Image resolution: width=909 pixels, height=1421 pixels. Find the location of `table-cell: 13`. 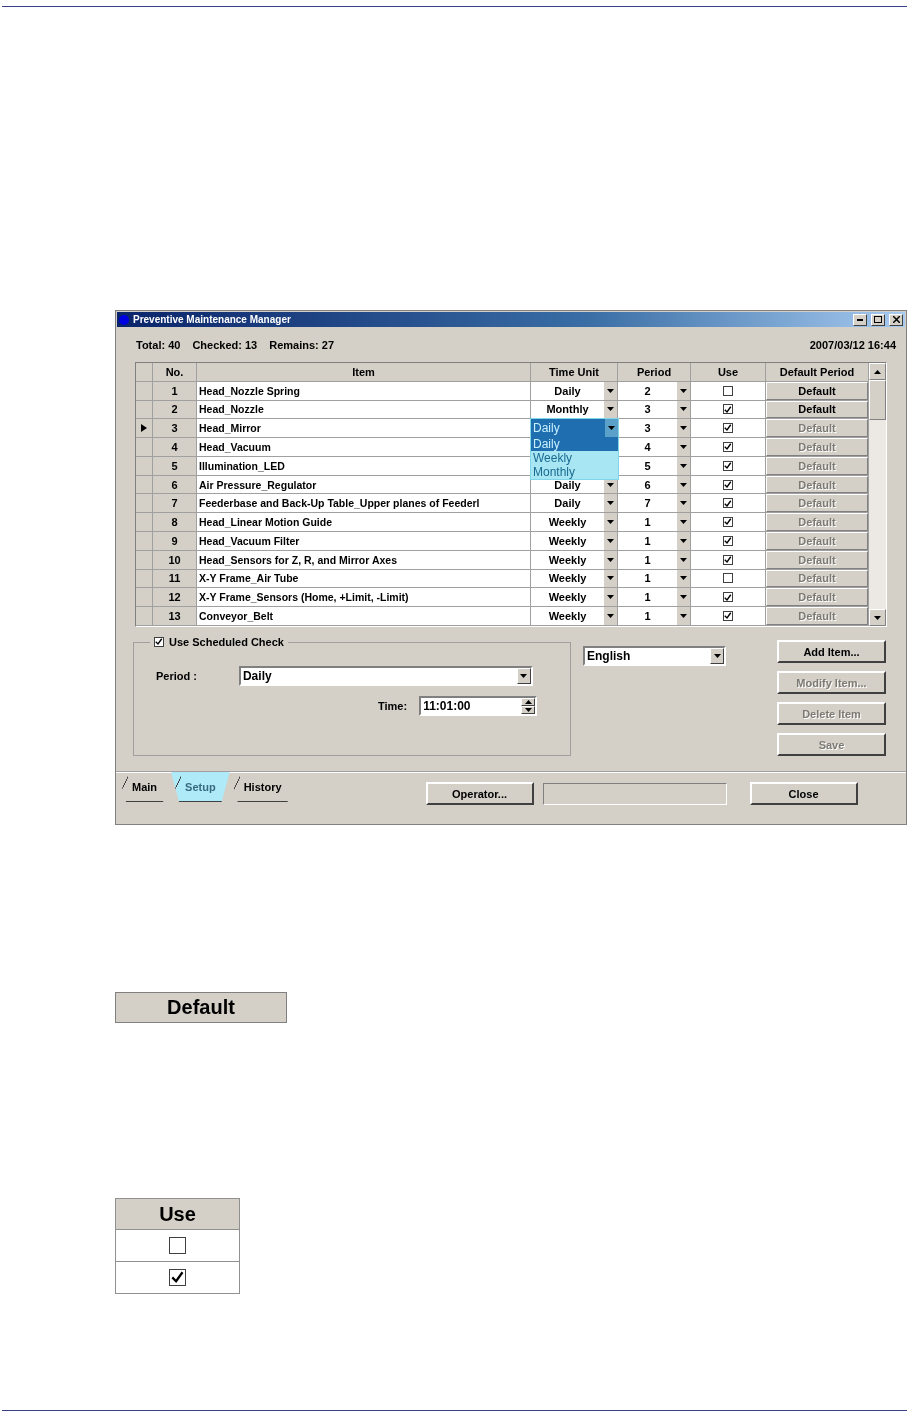

table-cell: 13 is located at coordinates (175, 616).